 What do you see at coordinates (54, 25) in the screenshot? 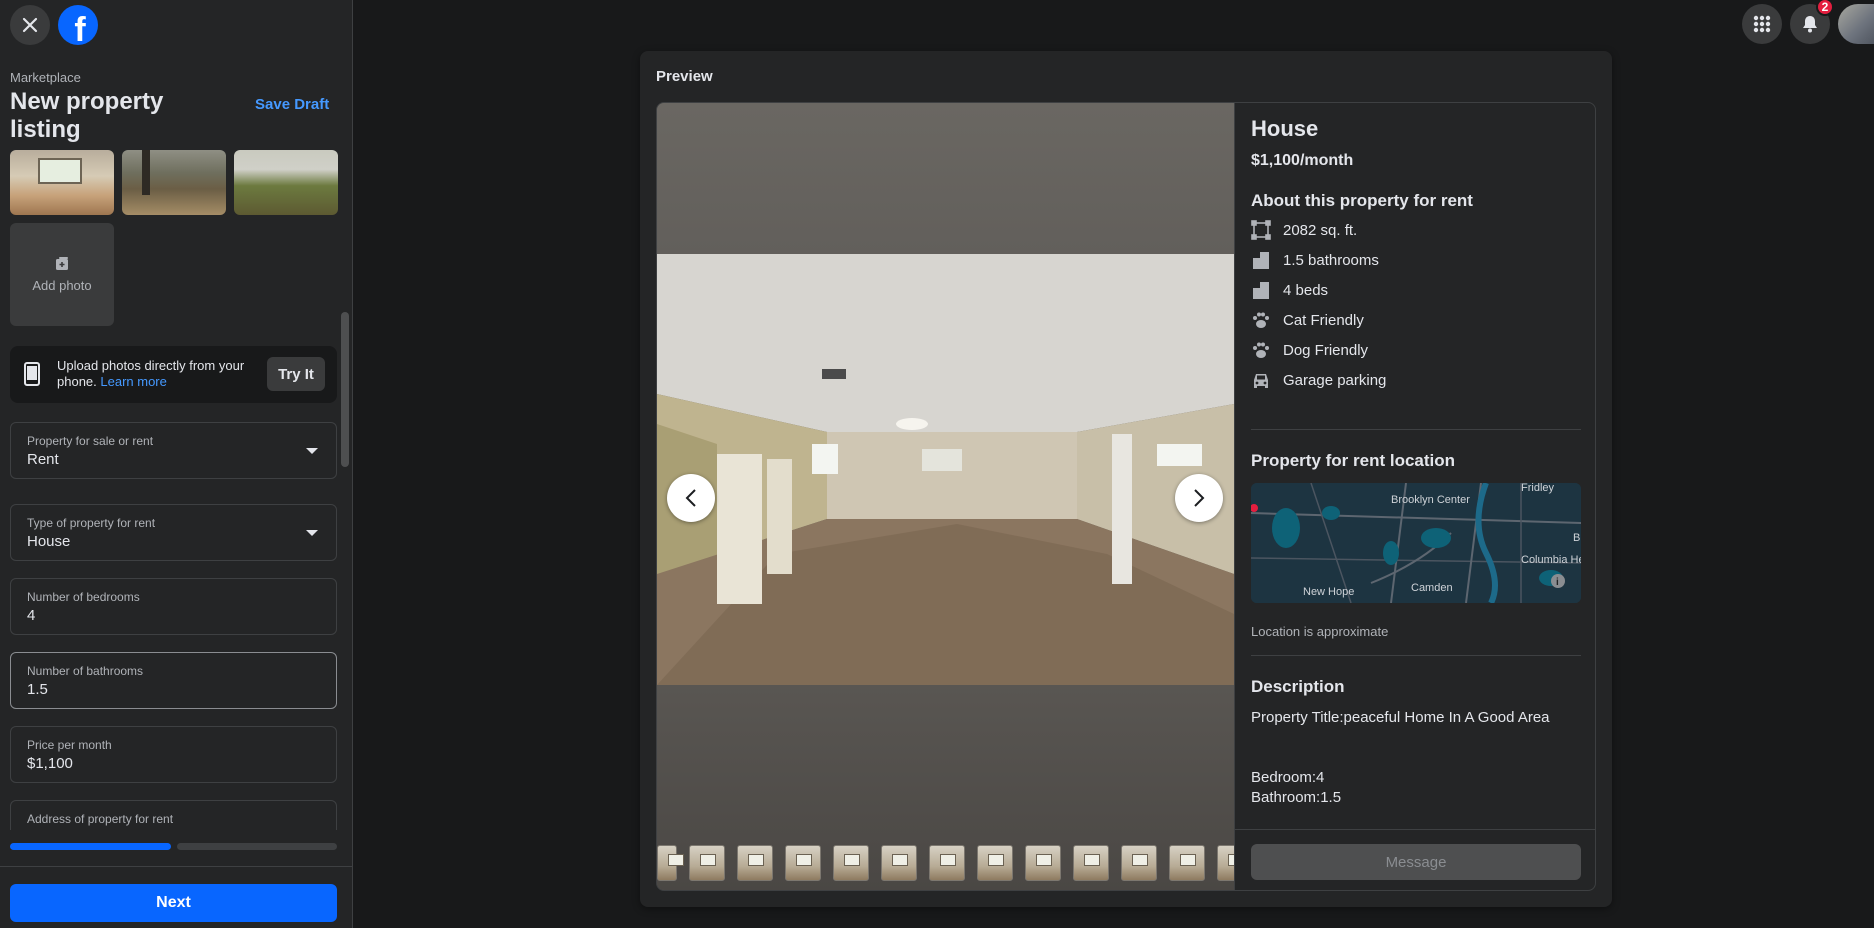
I see `sidebar-top-icons: f` at bounding box center [54, 25].